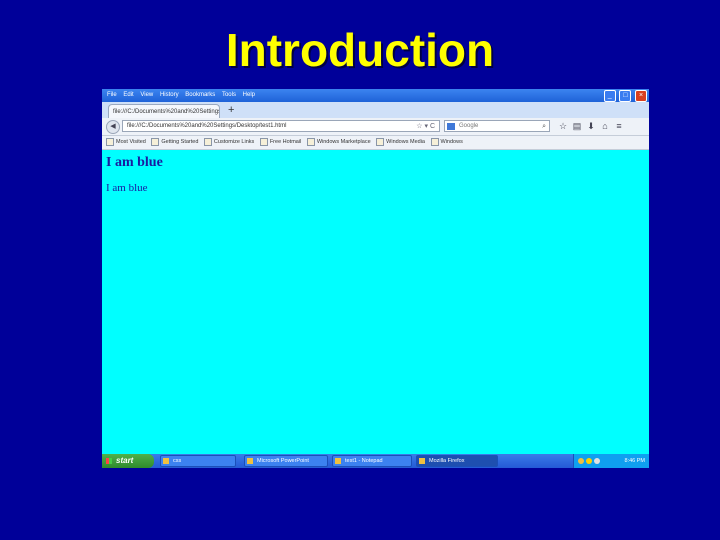 This screenshot has width=720, height=540. Describe the element at coordinates (113, 127) in the screenshot. I see `back-arrow-icon: ◀` at that location.